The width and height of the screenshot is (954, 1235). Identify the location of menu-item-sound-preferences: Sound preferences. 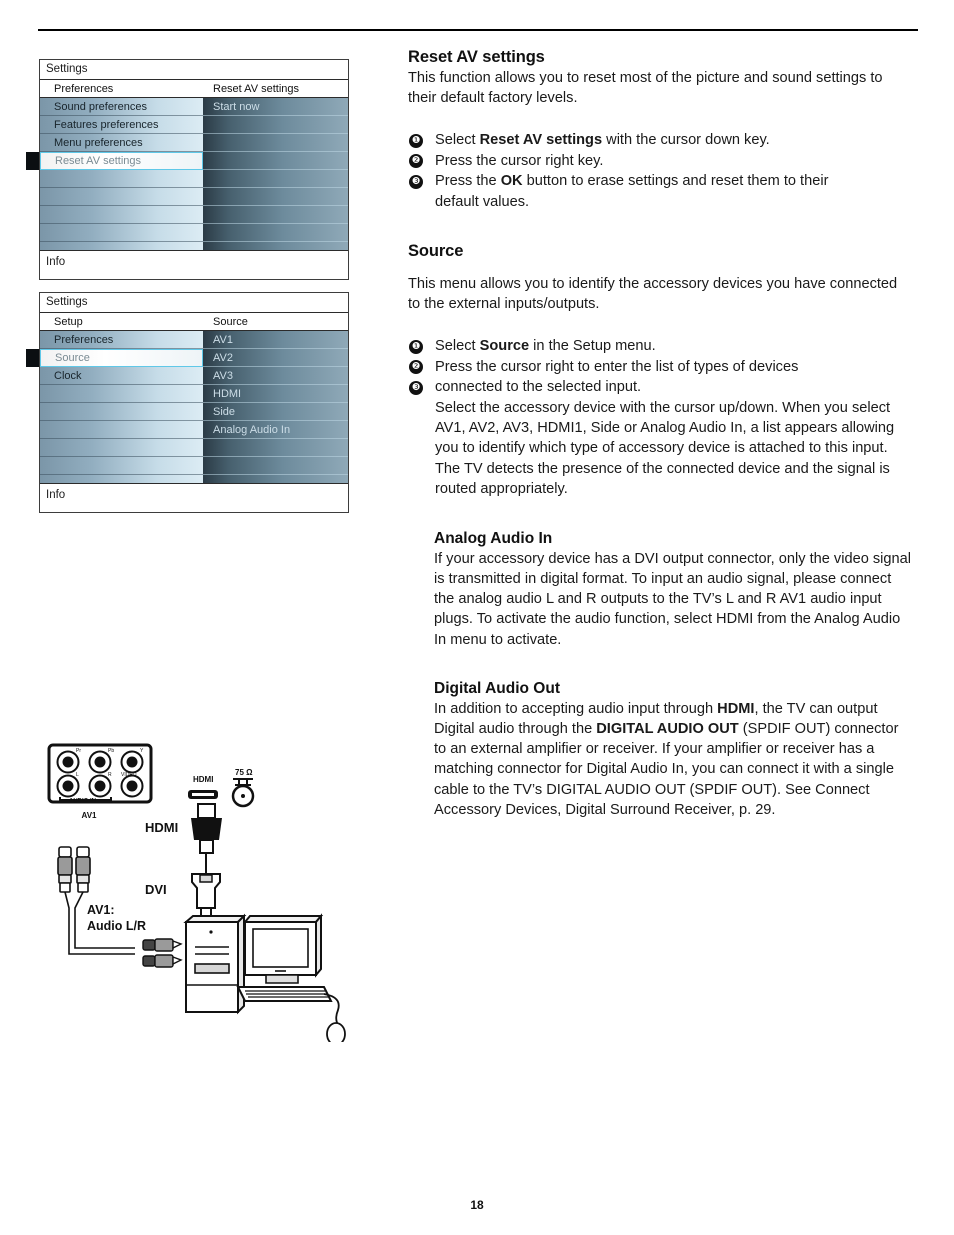
(121, 107).